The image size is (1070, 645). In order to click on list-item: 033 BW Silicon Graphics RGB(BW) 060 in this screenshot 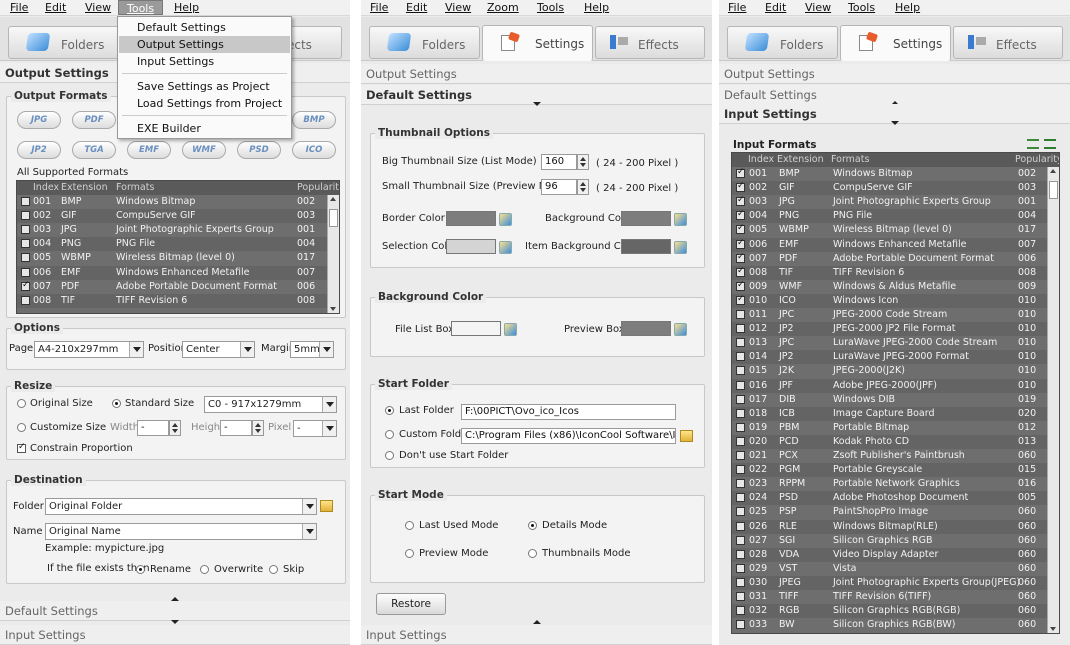, I will do `click(889, 625)`.